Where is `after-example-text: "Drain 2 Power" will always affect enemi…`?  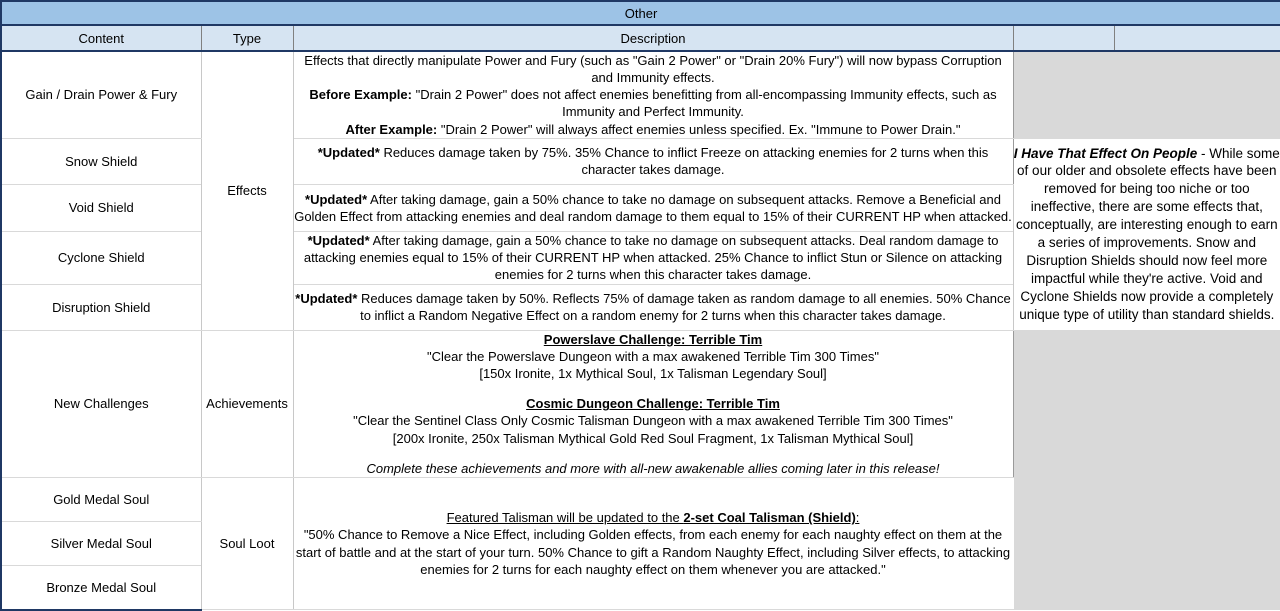
after-example-text: "Drain 2 Power" will always affect enemi… is located at coordinates (699, 129).